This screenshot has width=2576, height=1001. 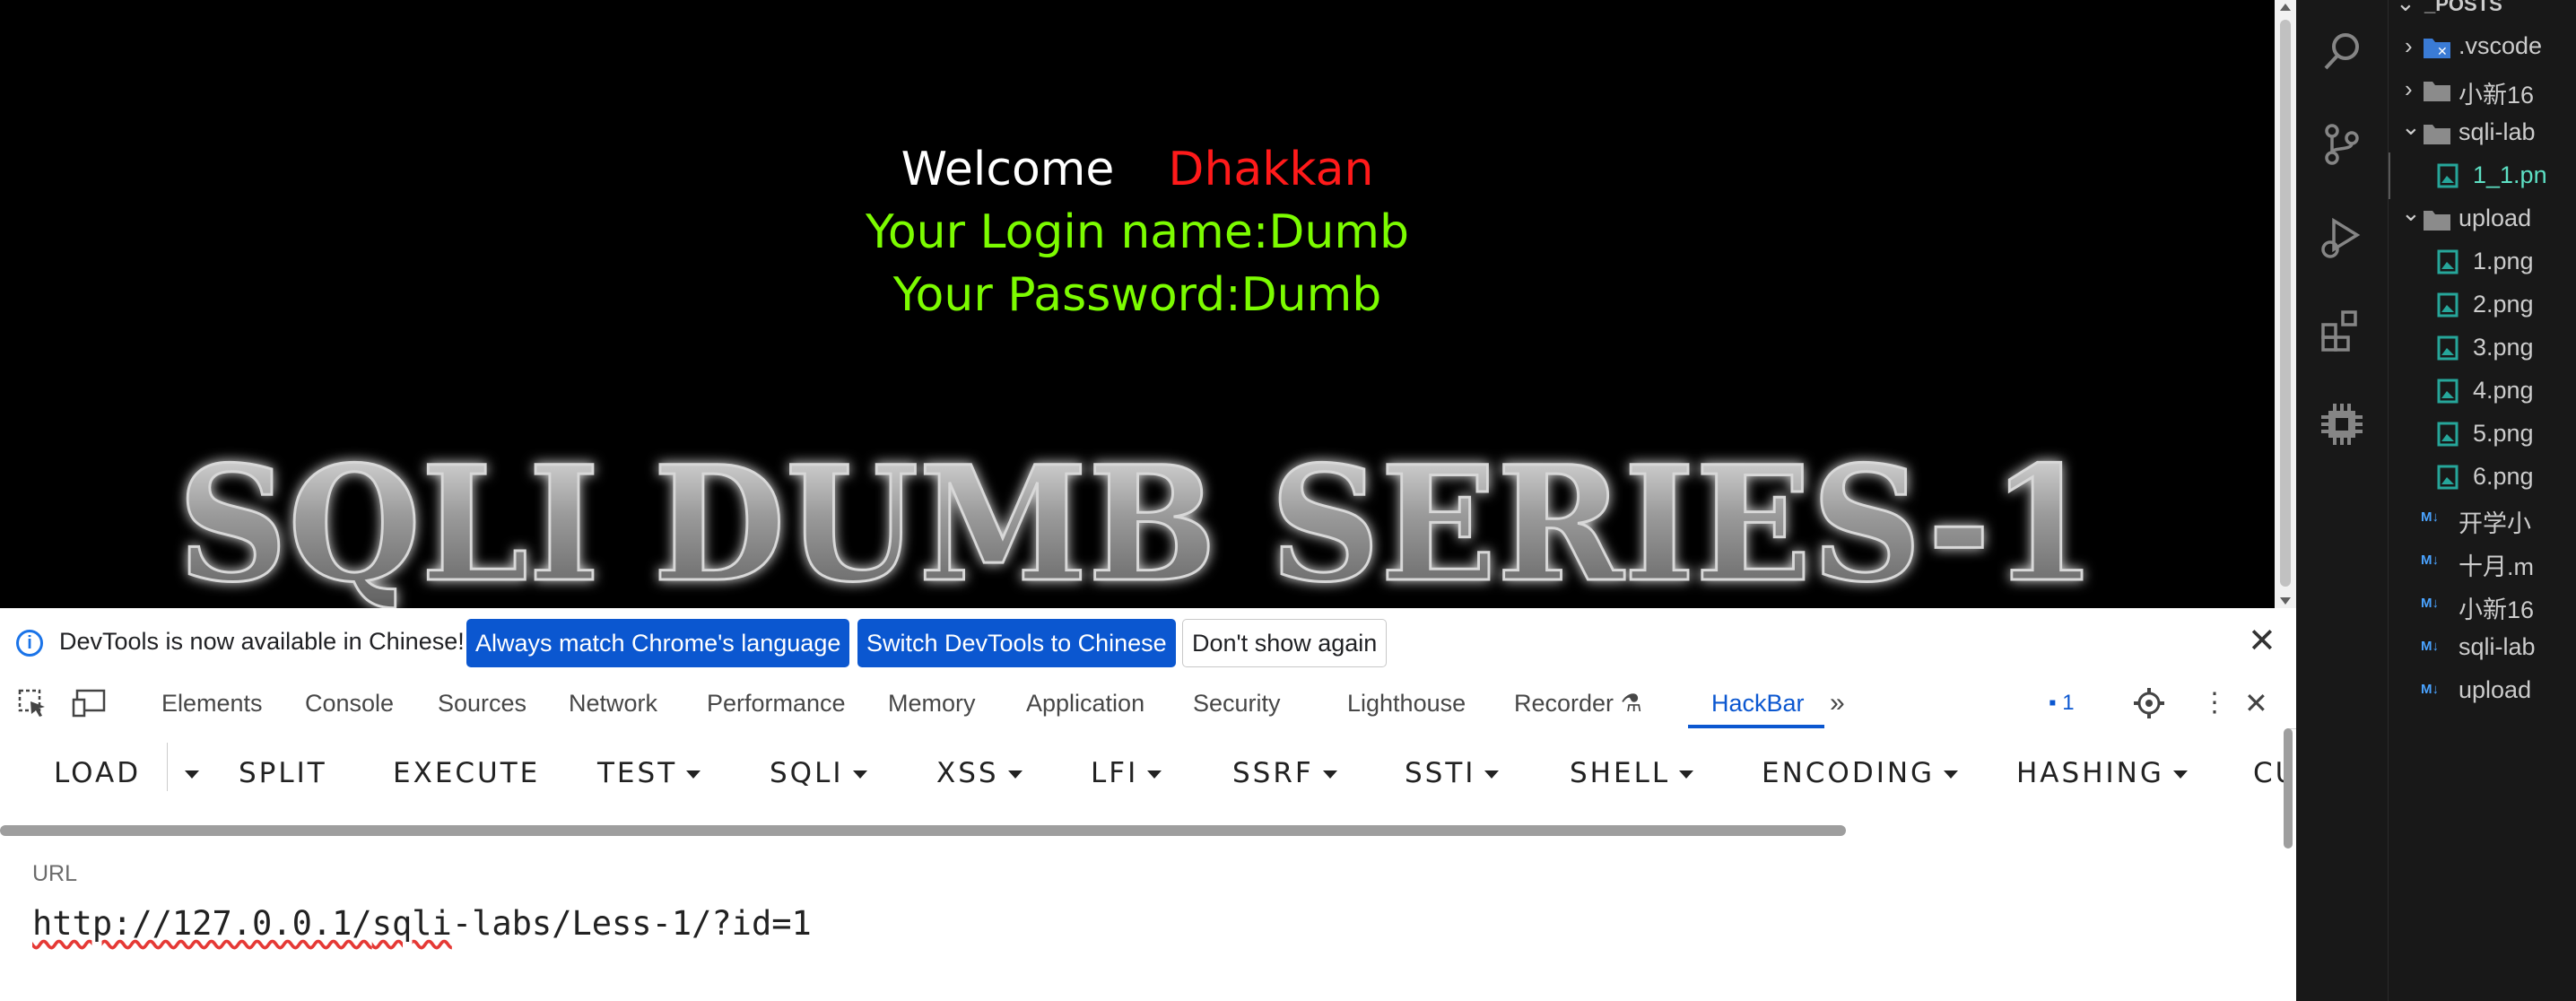 What do you see at coordinates (2102, 773) in the screenshot?
I see `hashing-menu: HASHING` at bounding box center [2102, 773].